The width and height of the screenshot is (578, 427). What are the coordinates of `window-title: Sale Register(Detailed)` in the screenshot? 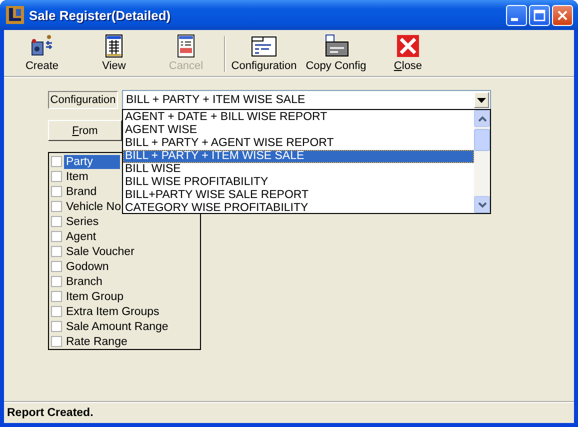 It's located at (100, 15).